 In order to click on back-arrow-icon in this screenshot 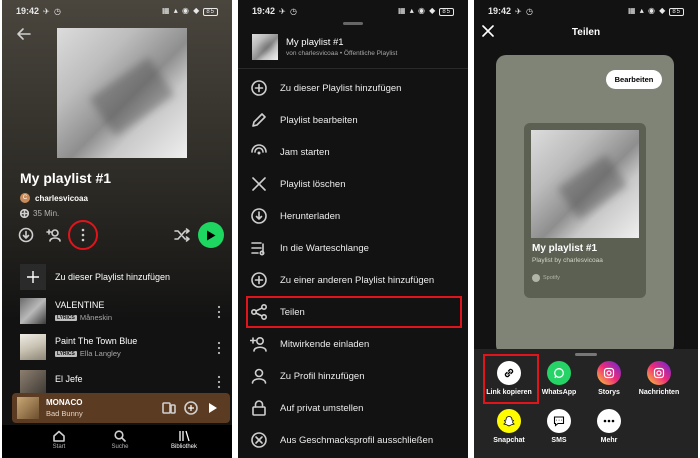, I will do `click(24, 34)`.